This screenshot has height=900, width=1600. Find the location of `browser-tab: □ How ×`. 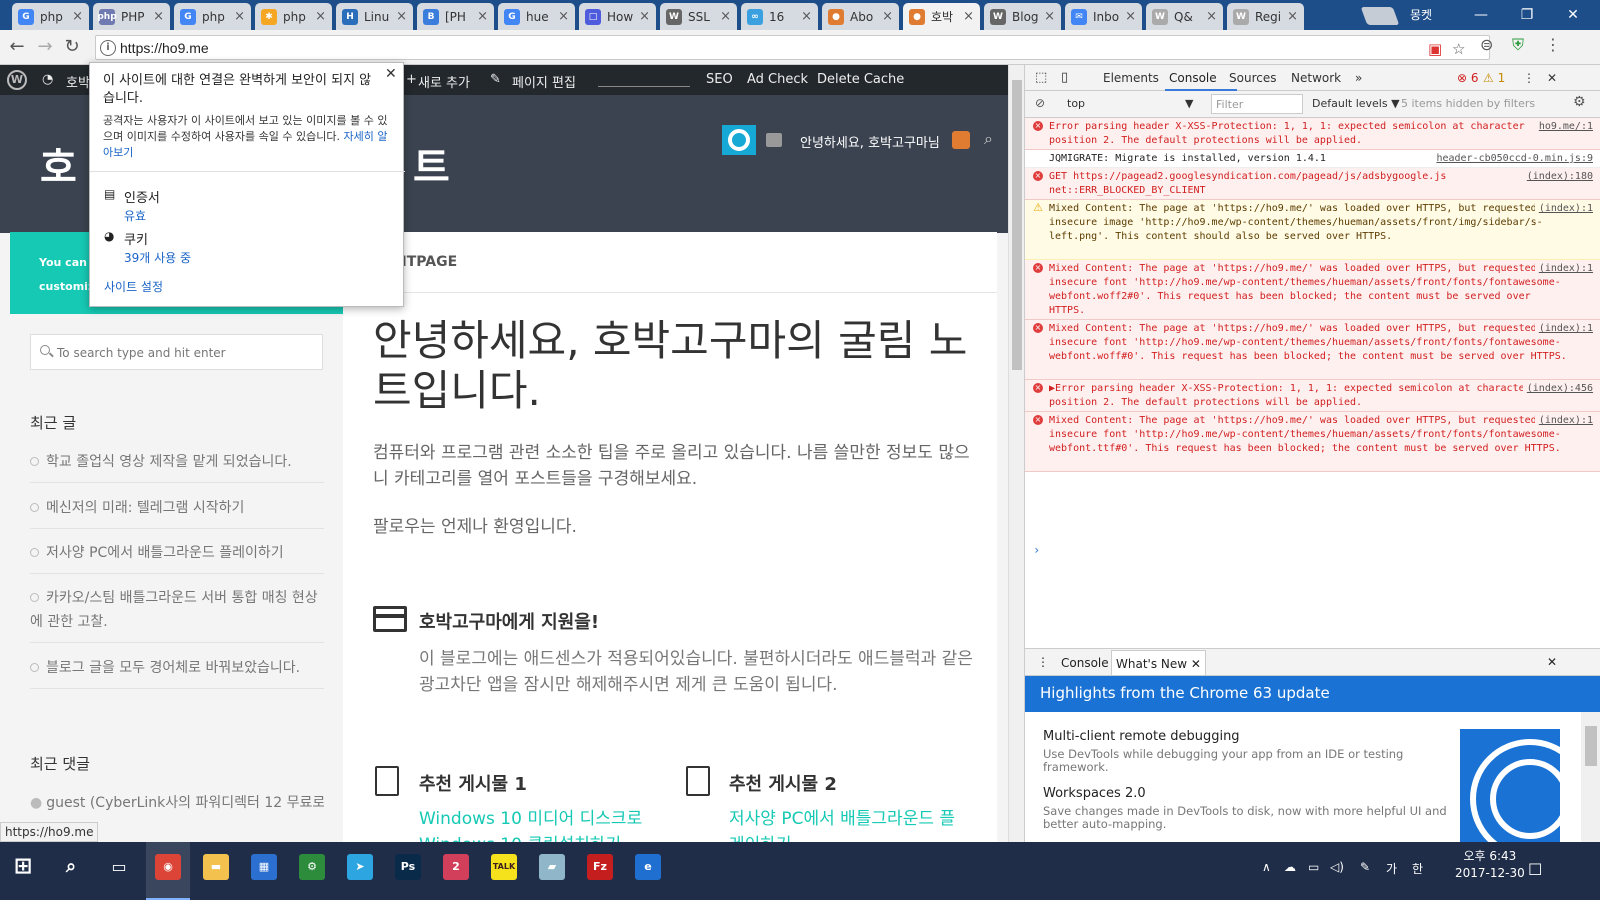

browser-tab: □ How × is located at coordinates (617, 16).